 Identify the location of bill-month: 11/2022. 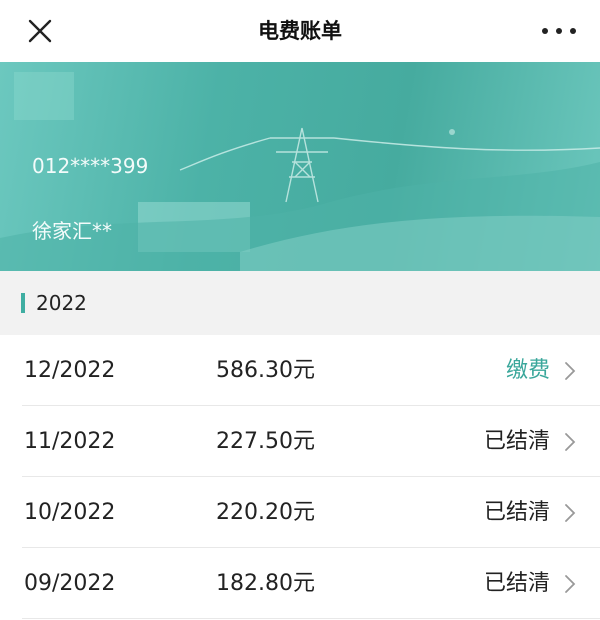
(70, 441).